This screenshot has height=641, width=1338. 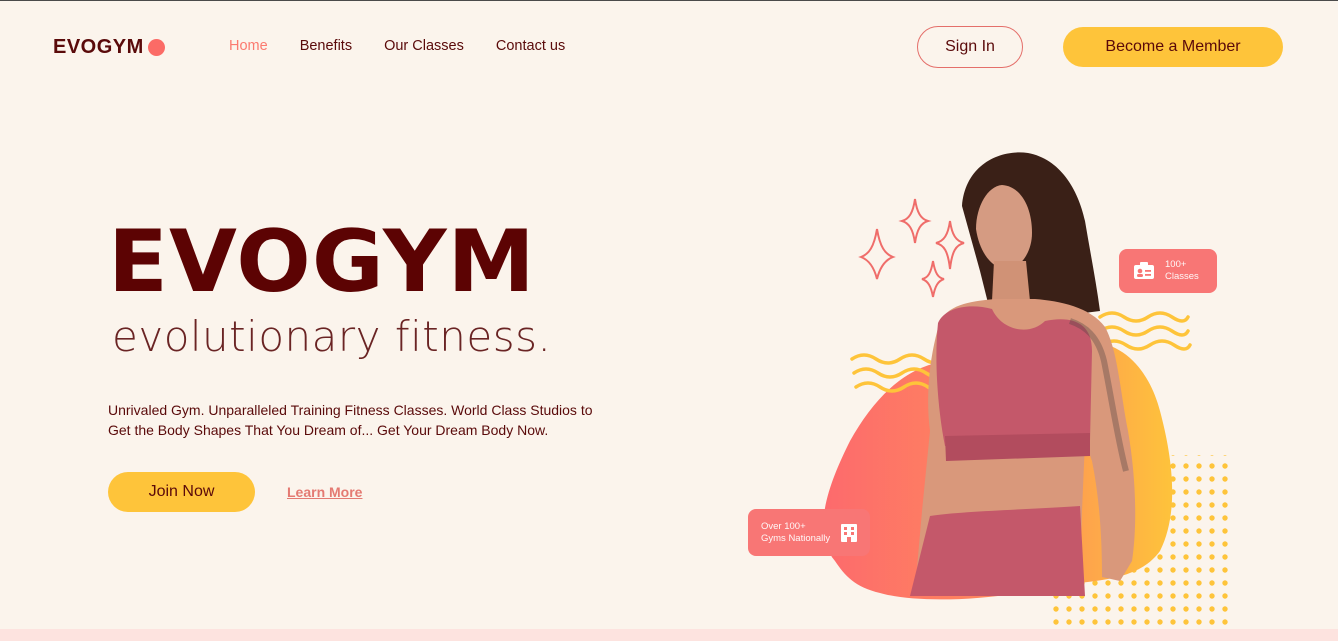 I want to click on id-card-icon, so click(x=1144, y=270).